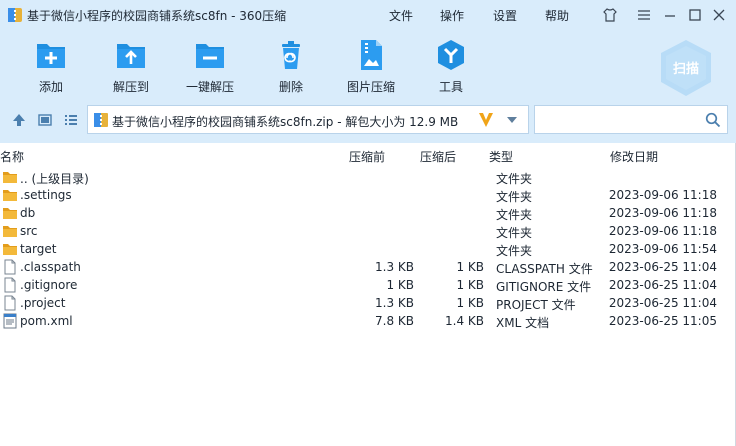 This screenshot has height=446, width=736. I want to click on one-click-extract-label: 一键解压, so click(209, 87).